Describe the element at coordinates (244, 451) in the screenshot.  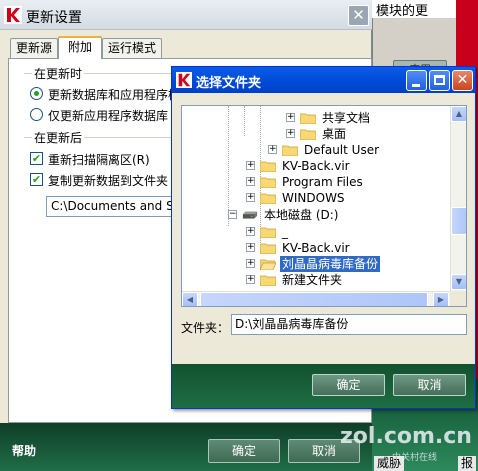
I see `main-ok-button: 确定` at that location.